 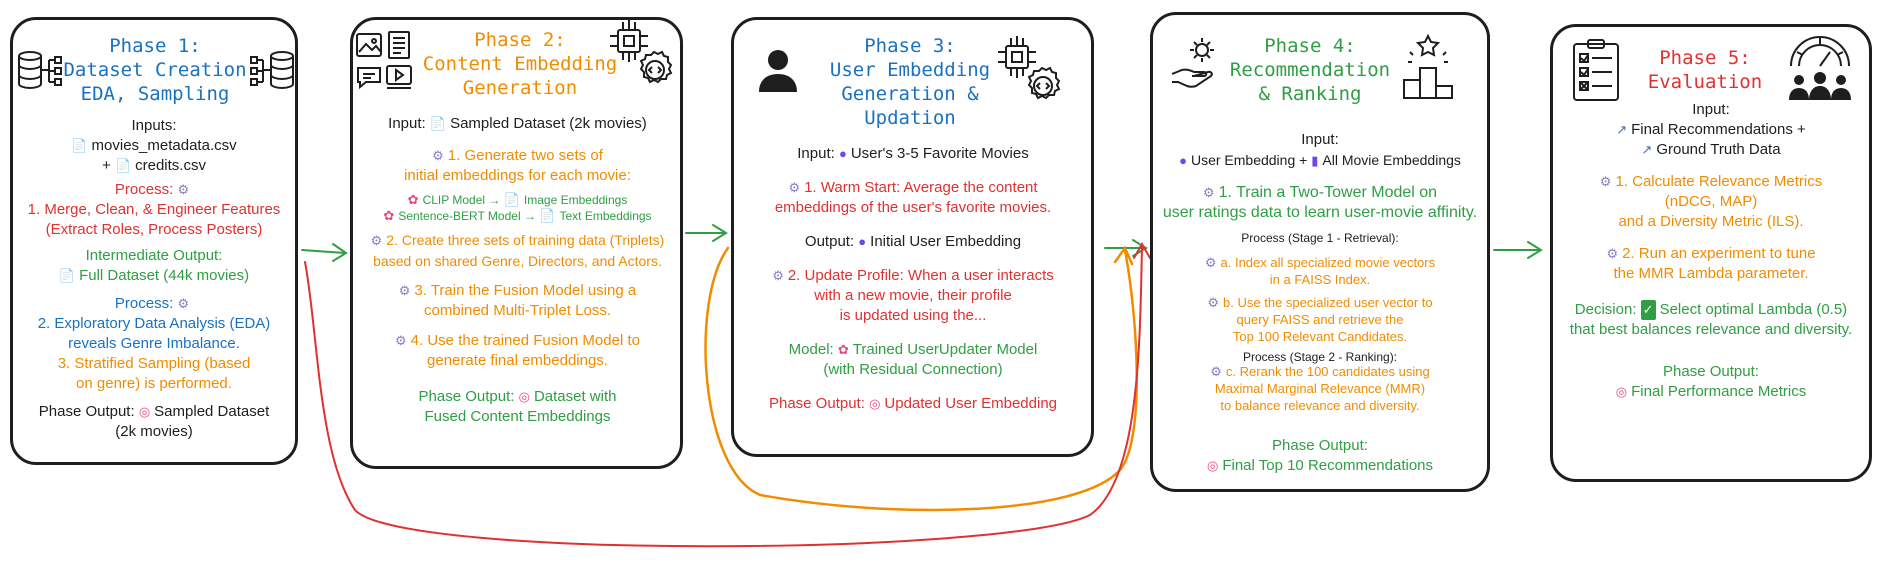 I want to click on phase5-output-value: Final Performance Metrics, so click(x=1719, y=391).